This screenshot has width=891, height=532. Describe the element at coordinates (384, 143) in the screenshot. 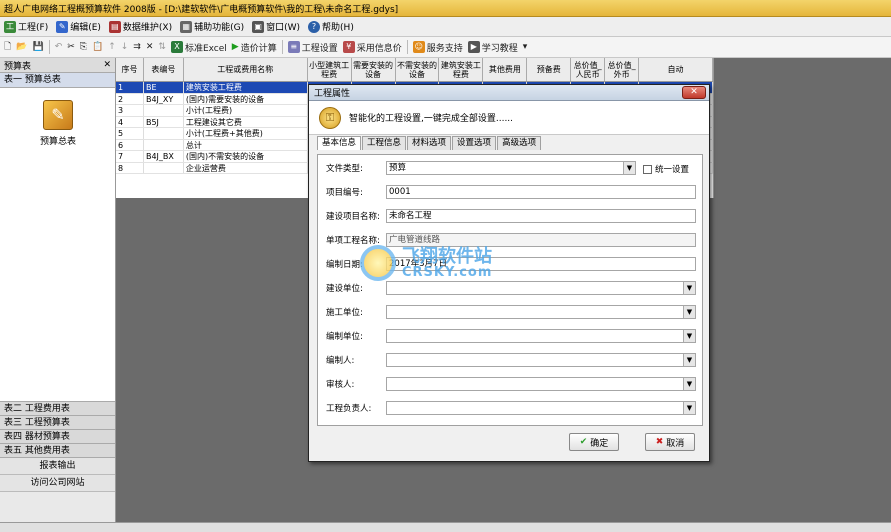

I see `tab-project-info: 工程信息` at that location.